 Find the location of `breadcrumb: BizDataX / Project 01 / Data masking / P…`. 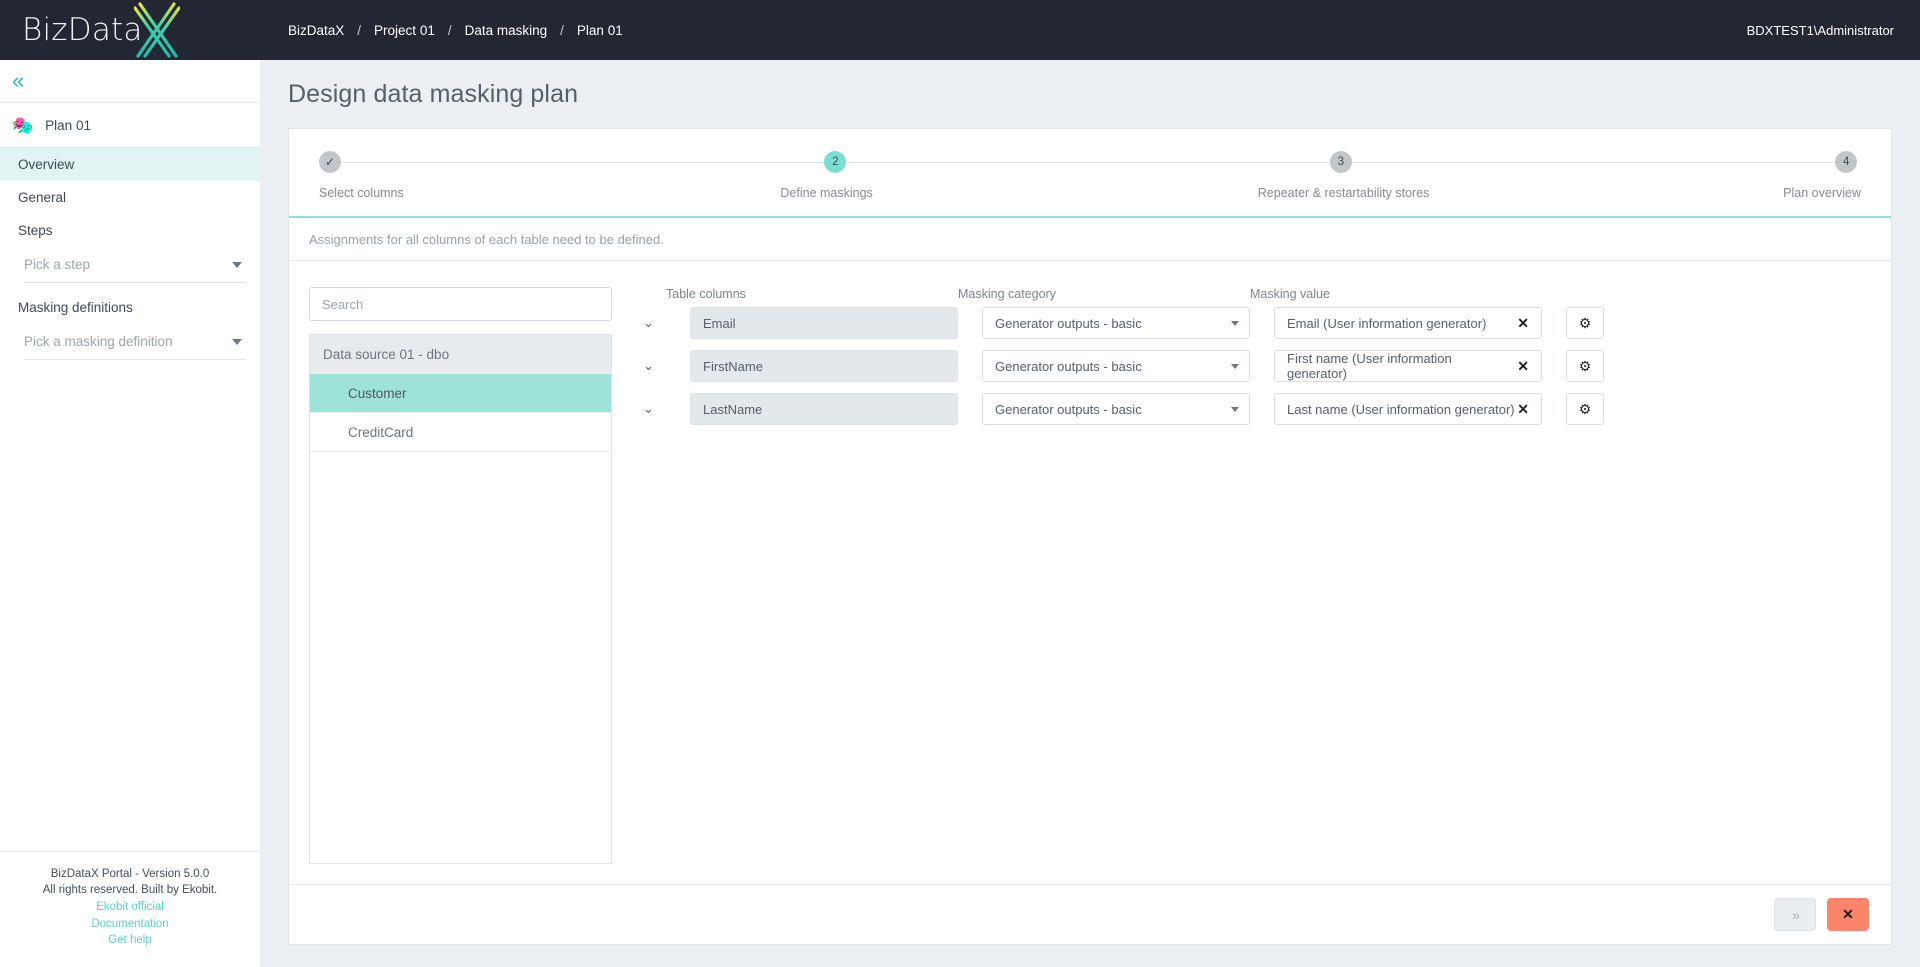

breadcrumb: BizDataX / Project 01 / Data masking / P… is located at coordinates (455, 30).